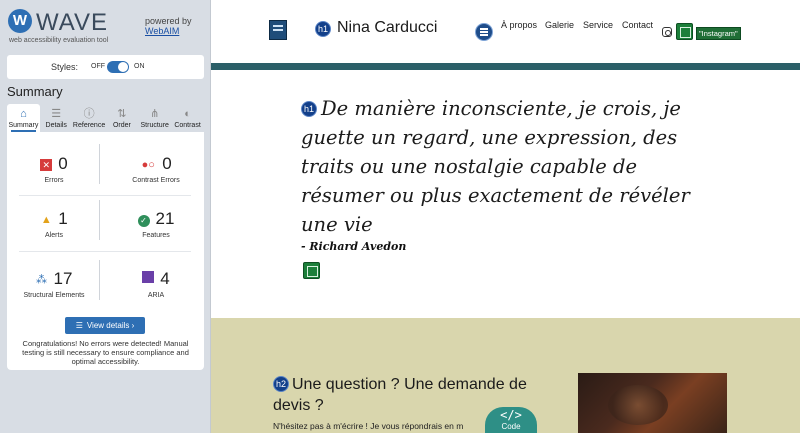 The height and width of the screenshot is (433, 800). What do you see at coordinates (505, 66) in the screenshot?
I see `teal-divider` at bounding box center [505, 66].